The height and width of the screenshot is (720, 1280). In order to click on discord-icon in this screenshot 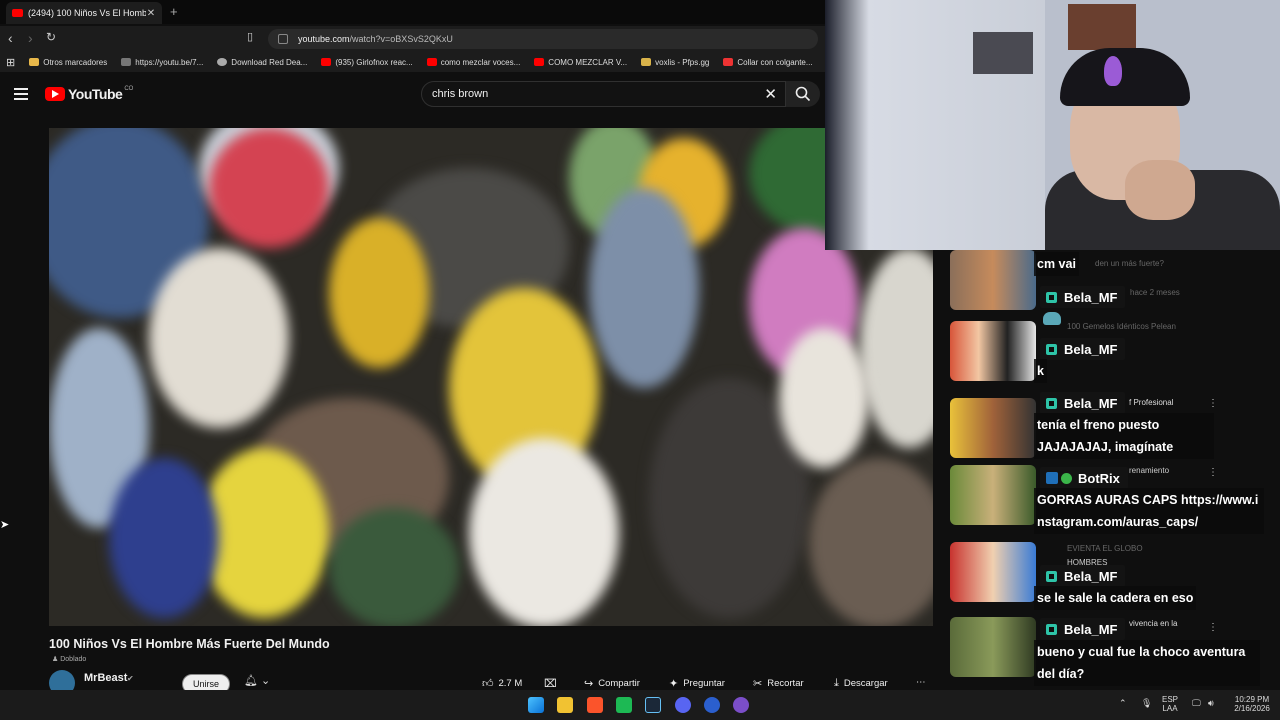, I will do `click(683, 705)`.